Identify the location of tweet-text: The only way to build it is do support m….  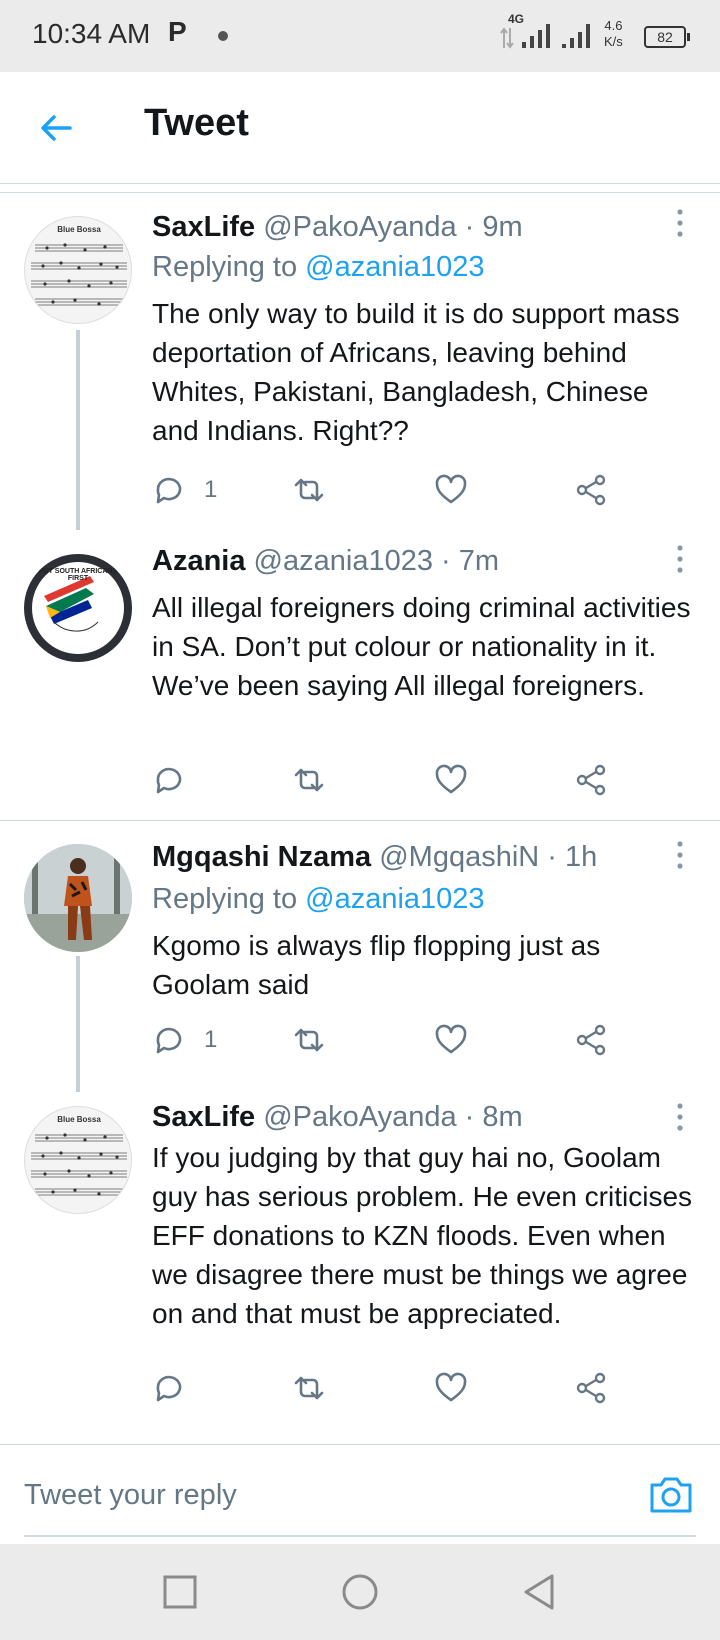
(416, 372).